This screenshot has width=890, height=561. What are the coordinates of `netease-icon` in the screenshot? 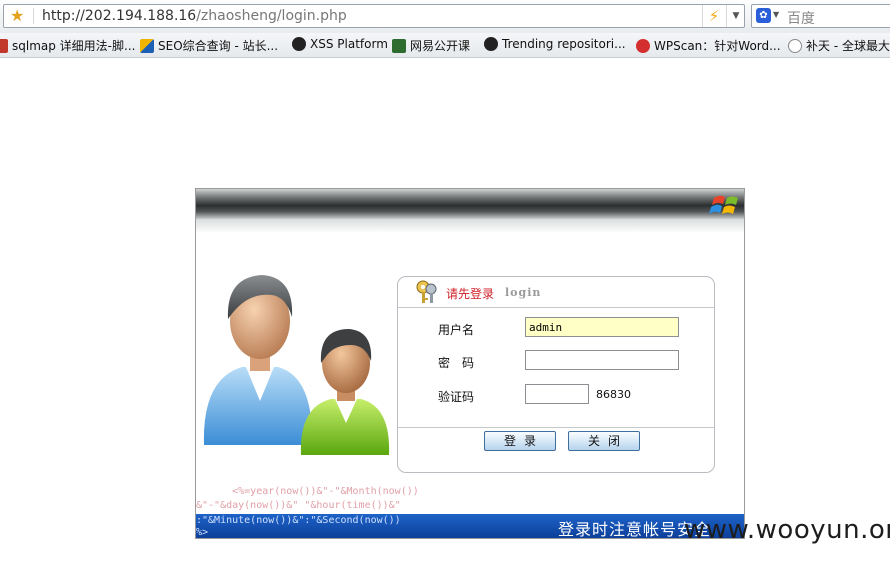 It's located at (399, 46).